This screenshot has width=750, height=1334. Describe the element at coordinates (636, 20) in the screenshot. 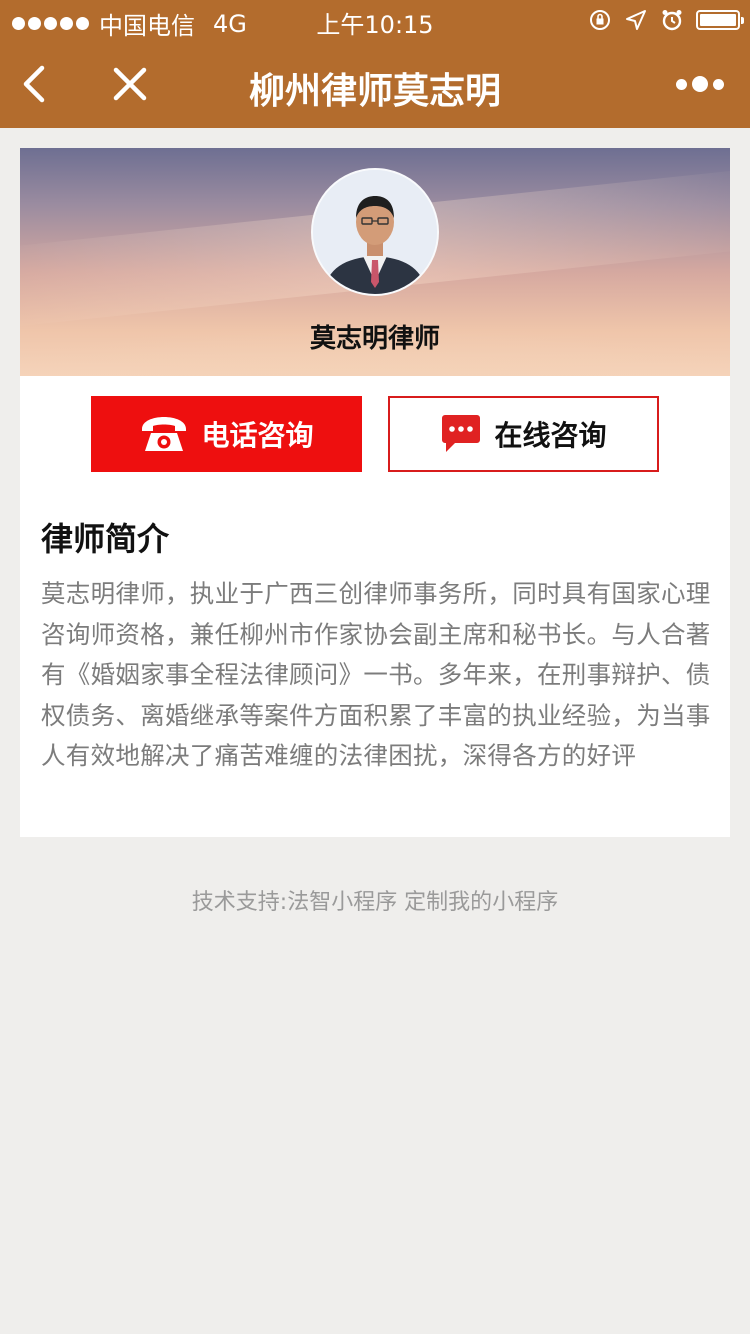

I see `location-arrow-icon` at that location.